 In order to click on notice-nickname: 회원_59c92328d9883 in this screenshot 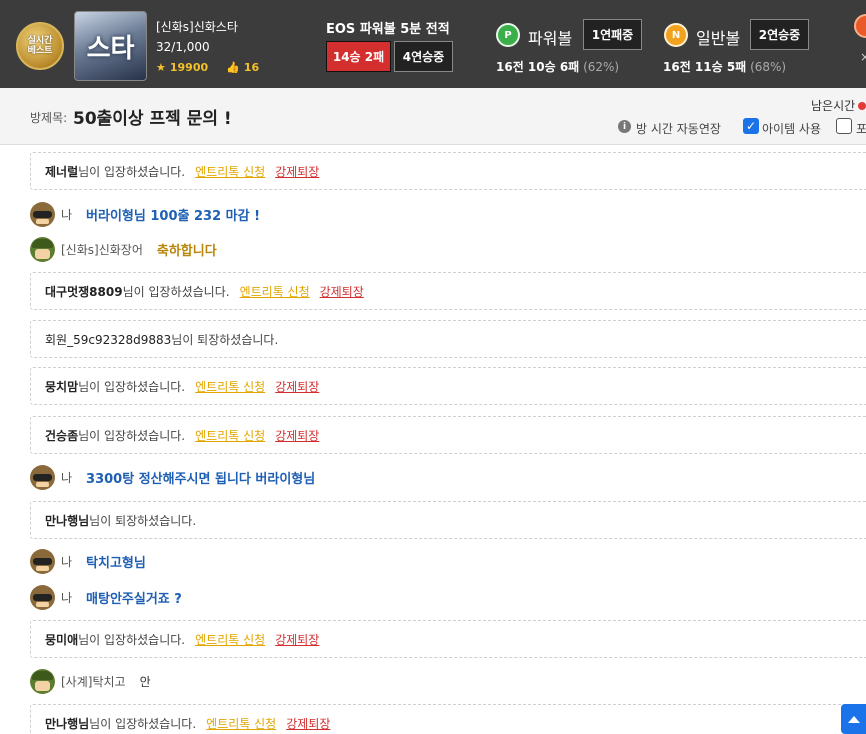, I will do `click(108, 339)`.